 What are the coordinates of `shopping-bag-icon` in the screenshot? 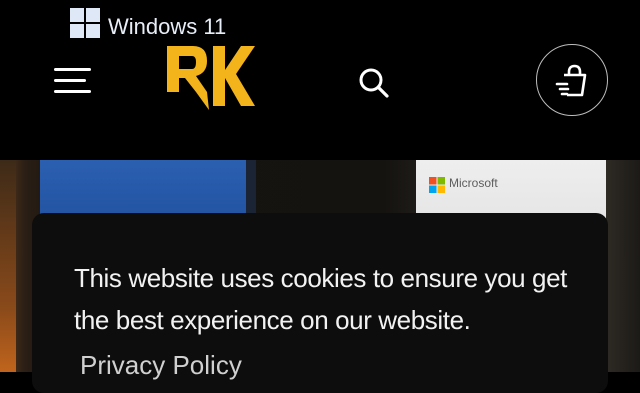 It's located at (571, 80).